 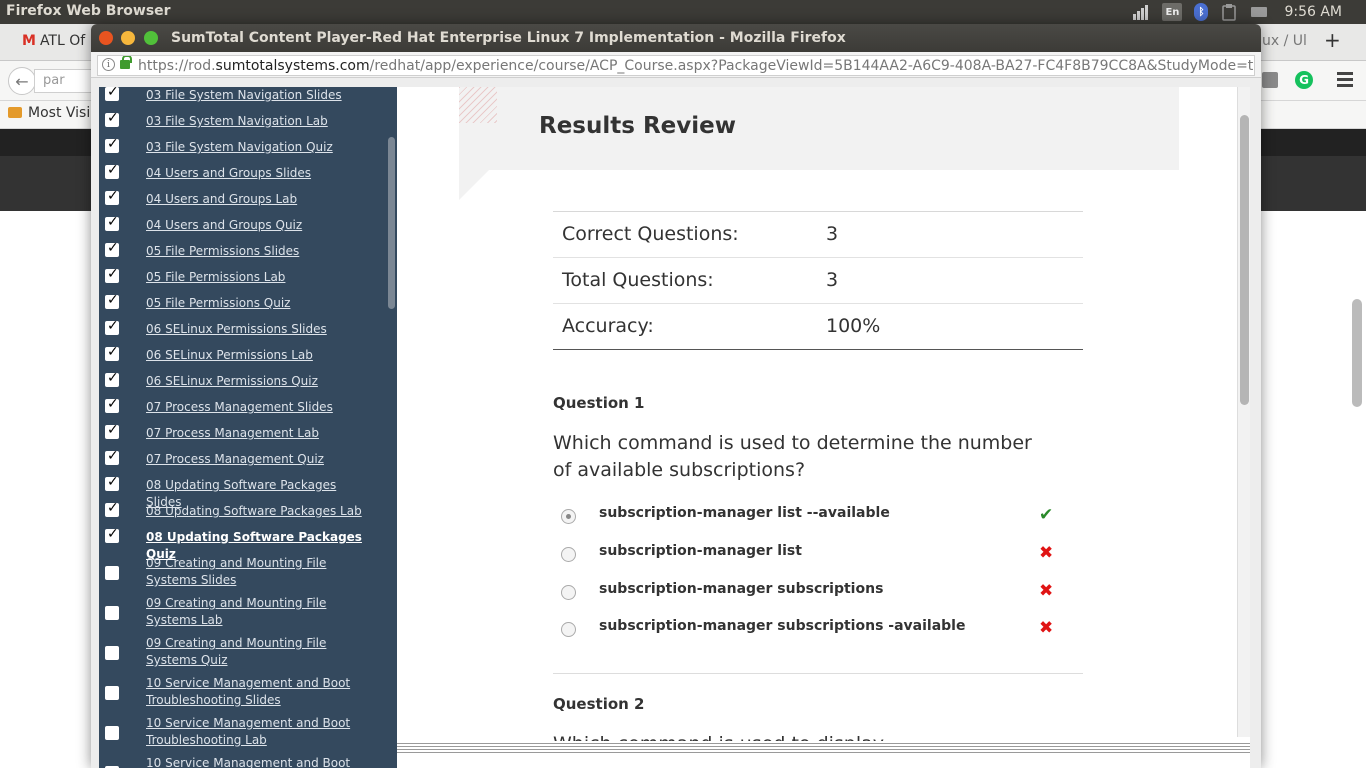 What do you see at coordinates (257, 407) in the screenshot?
I see `sidebar-item-label: 07 Process Management Slides` at bounding box center [257, 407].